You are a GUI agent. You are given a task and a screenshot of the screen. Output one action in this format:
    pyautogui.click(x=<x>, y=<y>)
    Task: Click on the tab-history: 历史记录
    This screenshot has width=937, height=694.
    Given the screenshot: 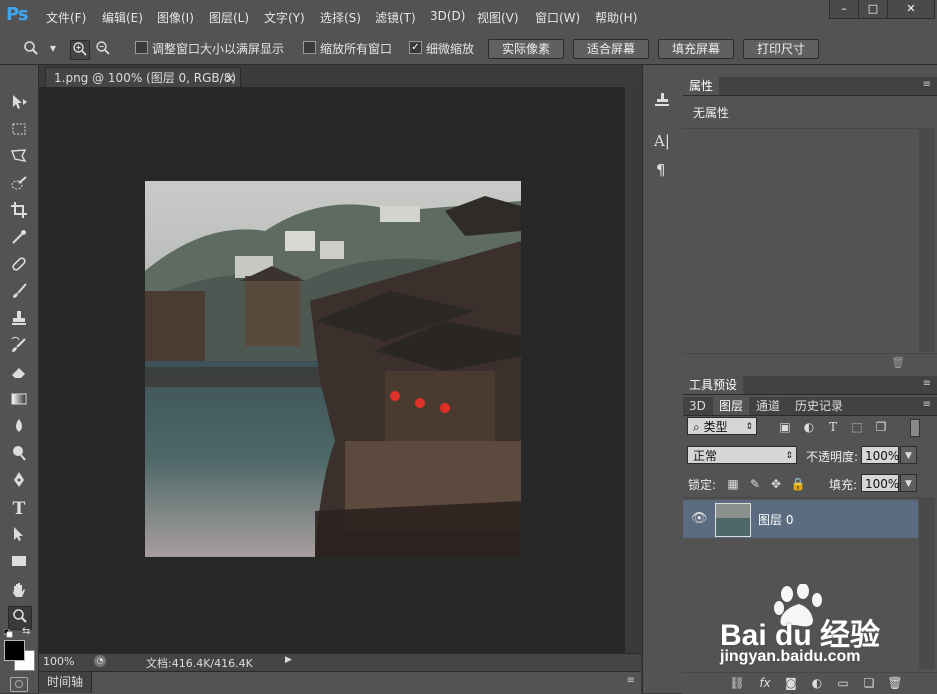 What is the action you would take?
    pyautogui.click(x=819, y=406)
    